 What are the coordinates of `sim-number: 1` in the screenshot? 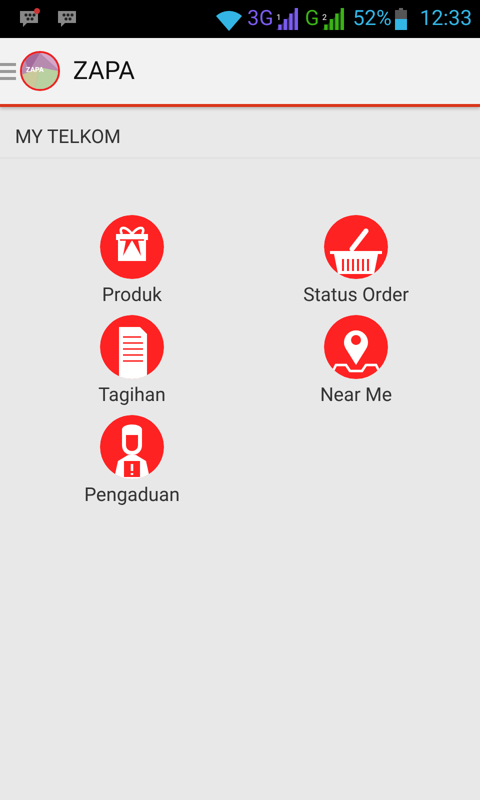 It's located at (278, 17).